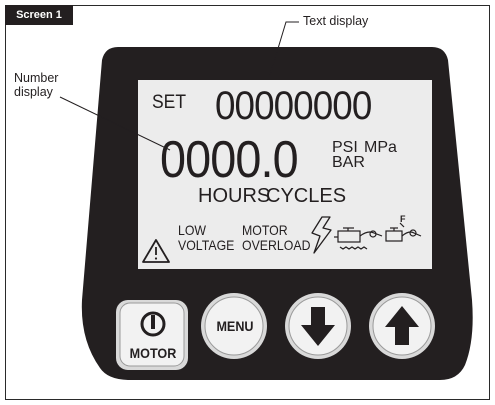 The height and width of the screenshot is (405, 495). I want to click on text-display-digits: 00000000, so click(293, 106).